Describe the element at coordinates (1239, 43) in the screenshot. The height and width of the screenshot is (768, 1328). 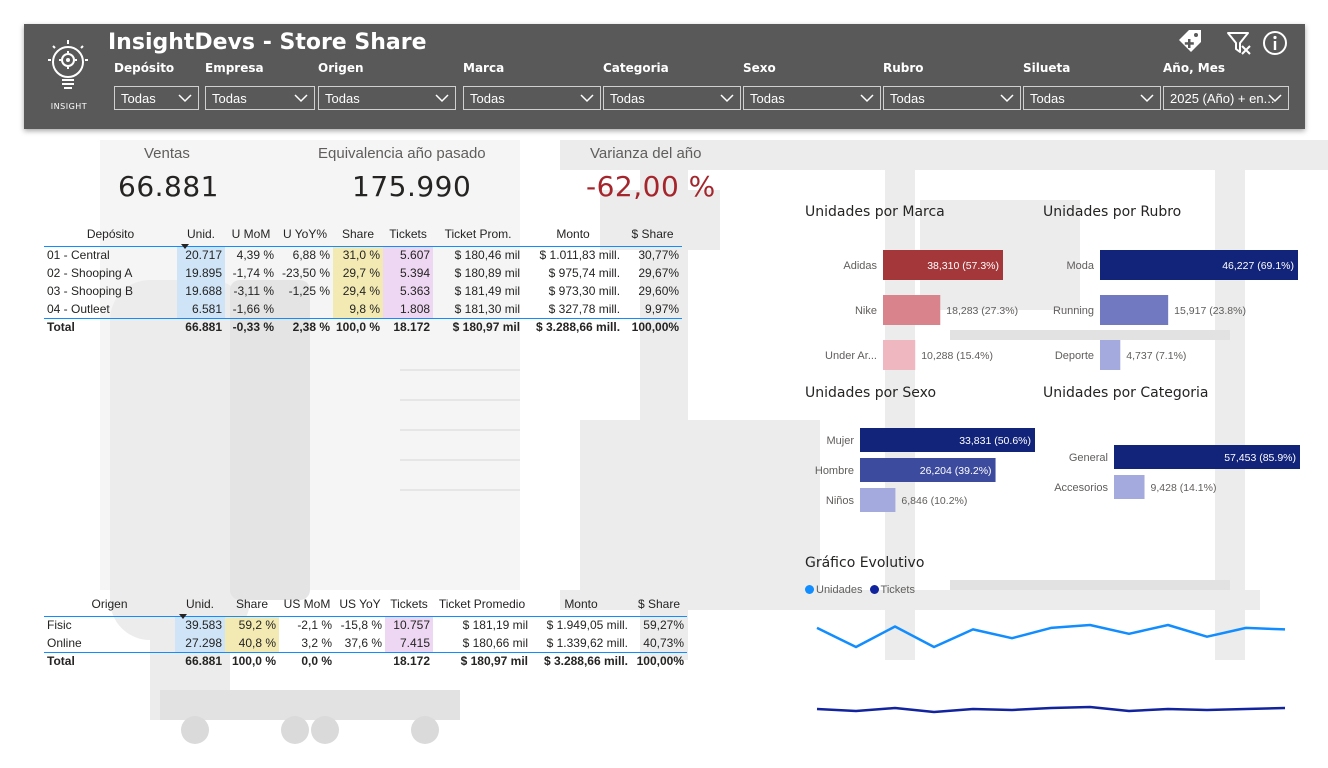
I see `clear-filter-icon` at that location.